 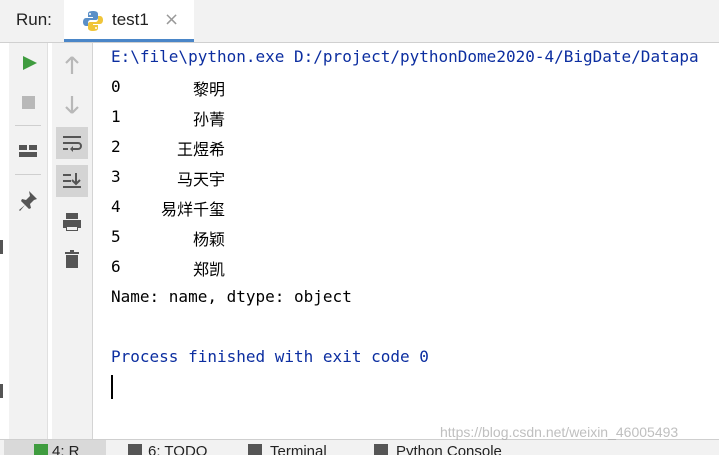 I want to click on rerun-button, so click(x=28, y=63).